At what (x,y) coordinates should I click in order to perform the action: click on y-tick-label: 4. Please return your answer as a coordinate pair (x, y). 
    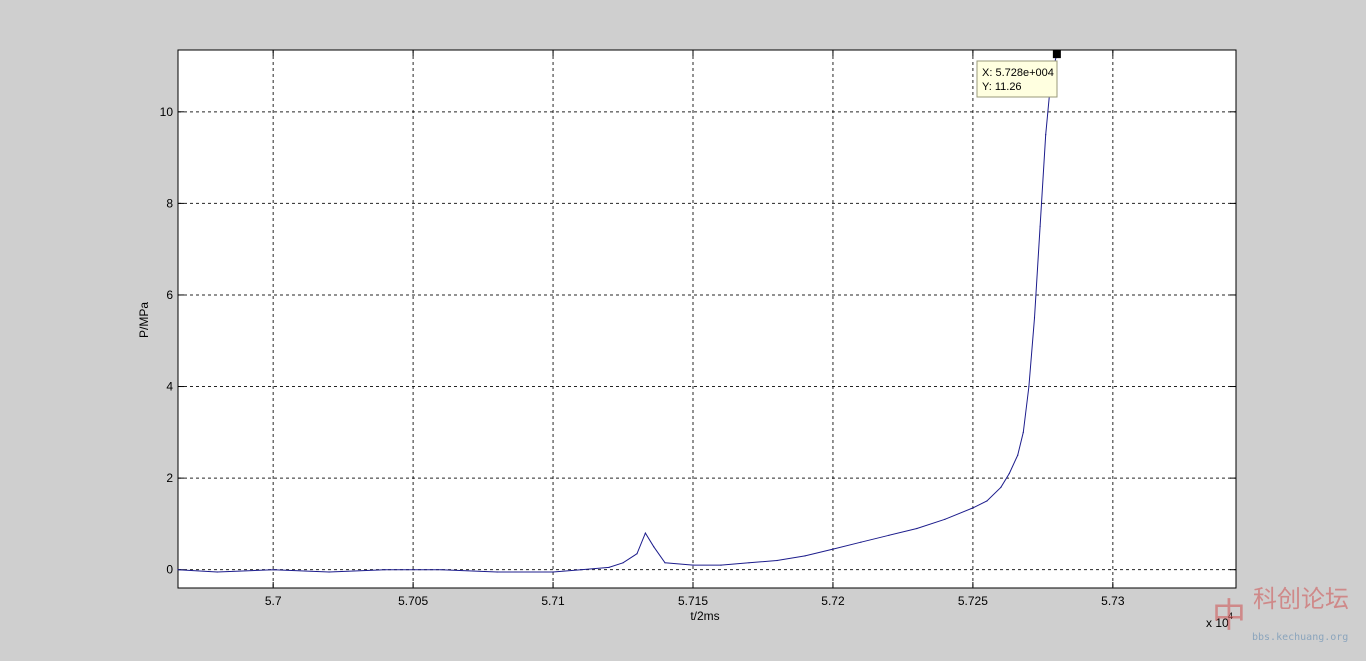
    Looking at the image, I should click on (169, 387).